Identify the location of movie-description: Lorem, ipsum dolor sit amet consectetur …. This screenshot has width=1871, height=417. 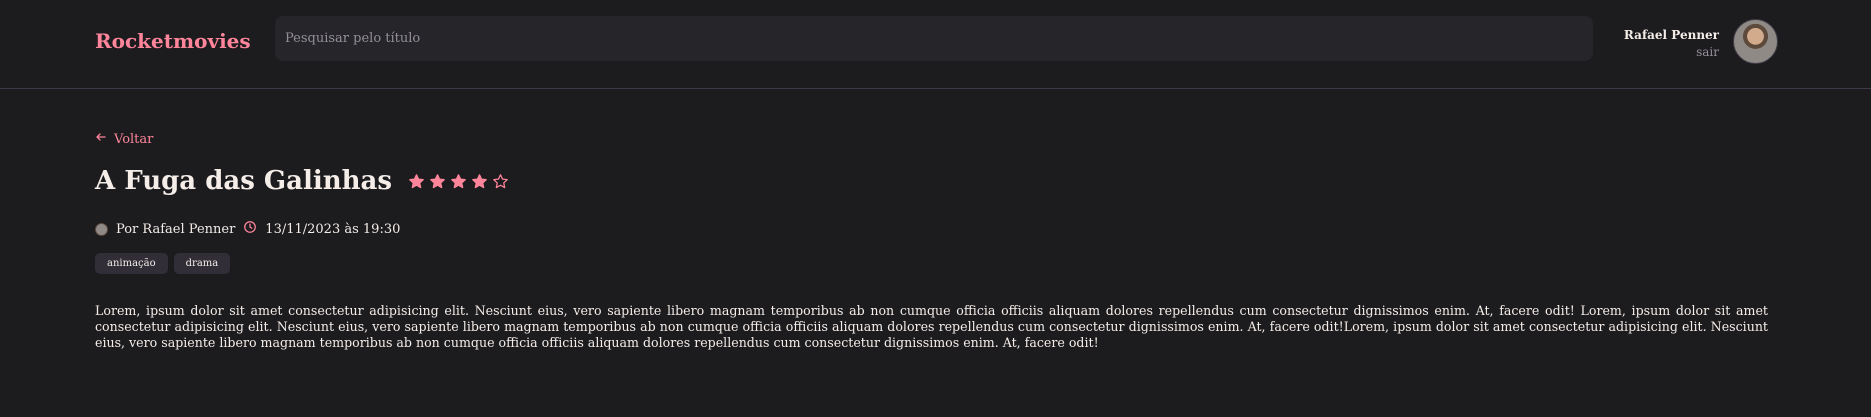
(931, 326).